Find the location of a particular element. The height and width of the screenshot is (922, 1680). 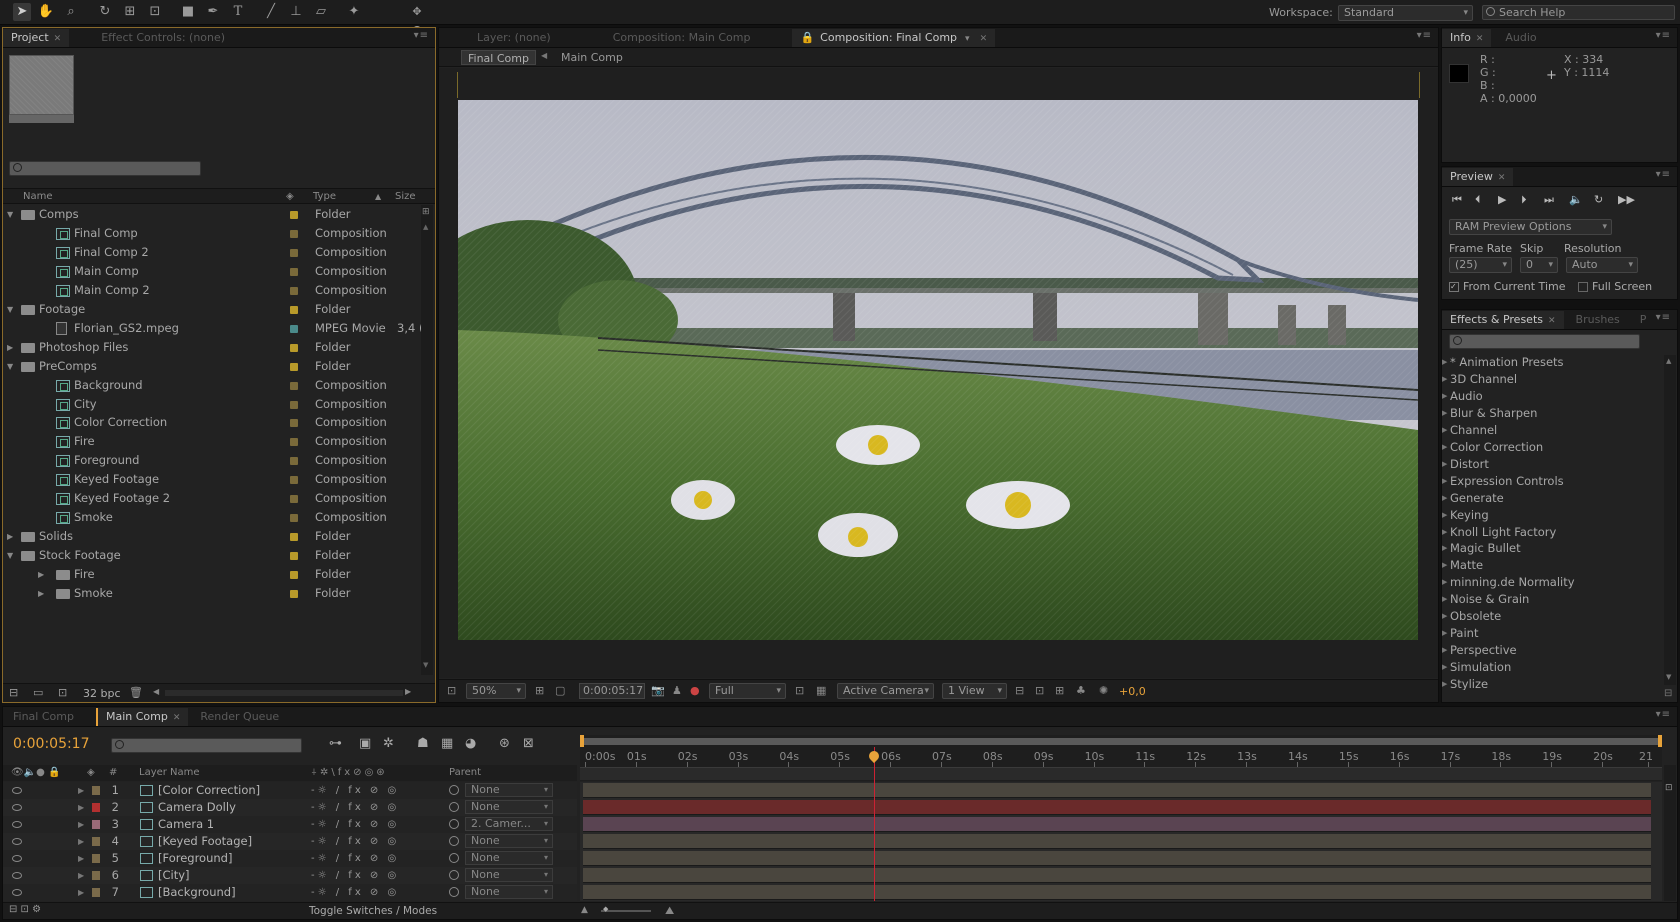

project-item: ▼ Comps Folder is located at coordinates (199, 214).